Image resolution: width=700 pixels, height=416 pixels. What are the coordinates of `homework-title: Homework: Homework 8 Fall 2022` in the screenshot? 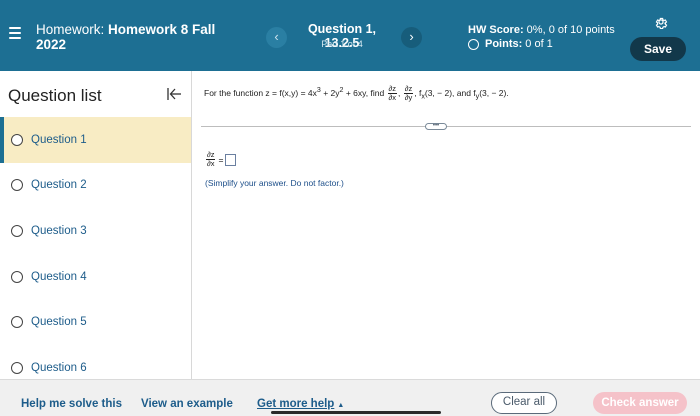 It's located at (131, 37).